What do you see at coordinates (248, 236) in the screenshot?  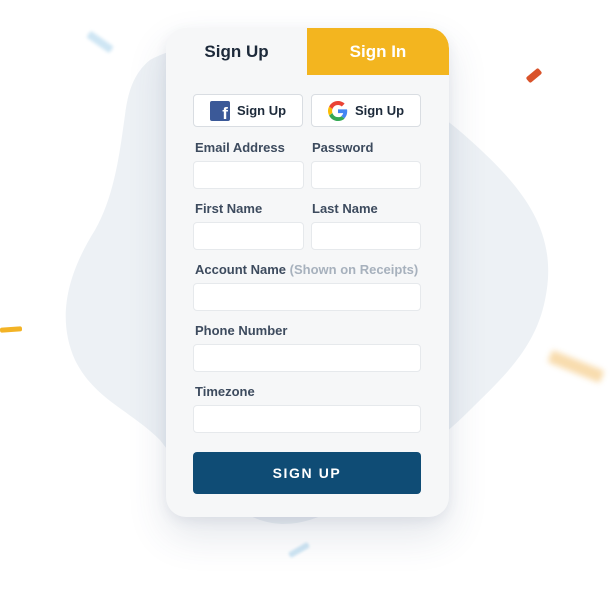 I see `first-name-field` at bounding box center [248, 236].